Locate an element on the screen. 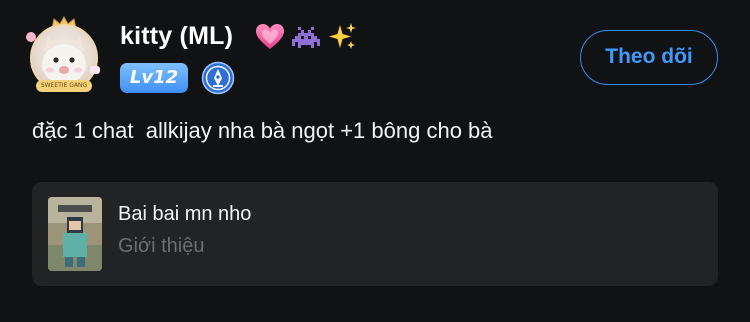 This screenshot has height=322, width=750. space-invader-icon is located at coordinates (306, 37).